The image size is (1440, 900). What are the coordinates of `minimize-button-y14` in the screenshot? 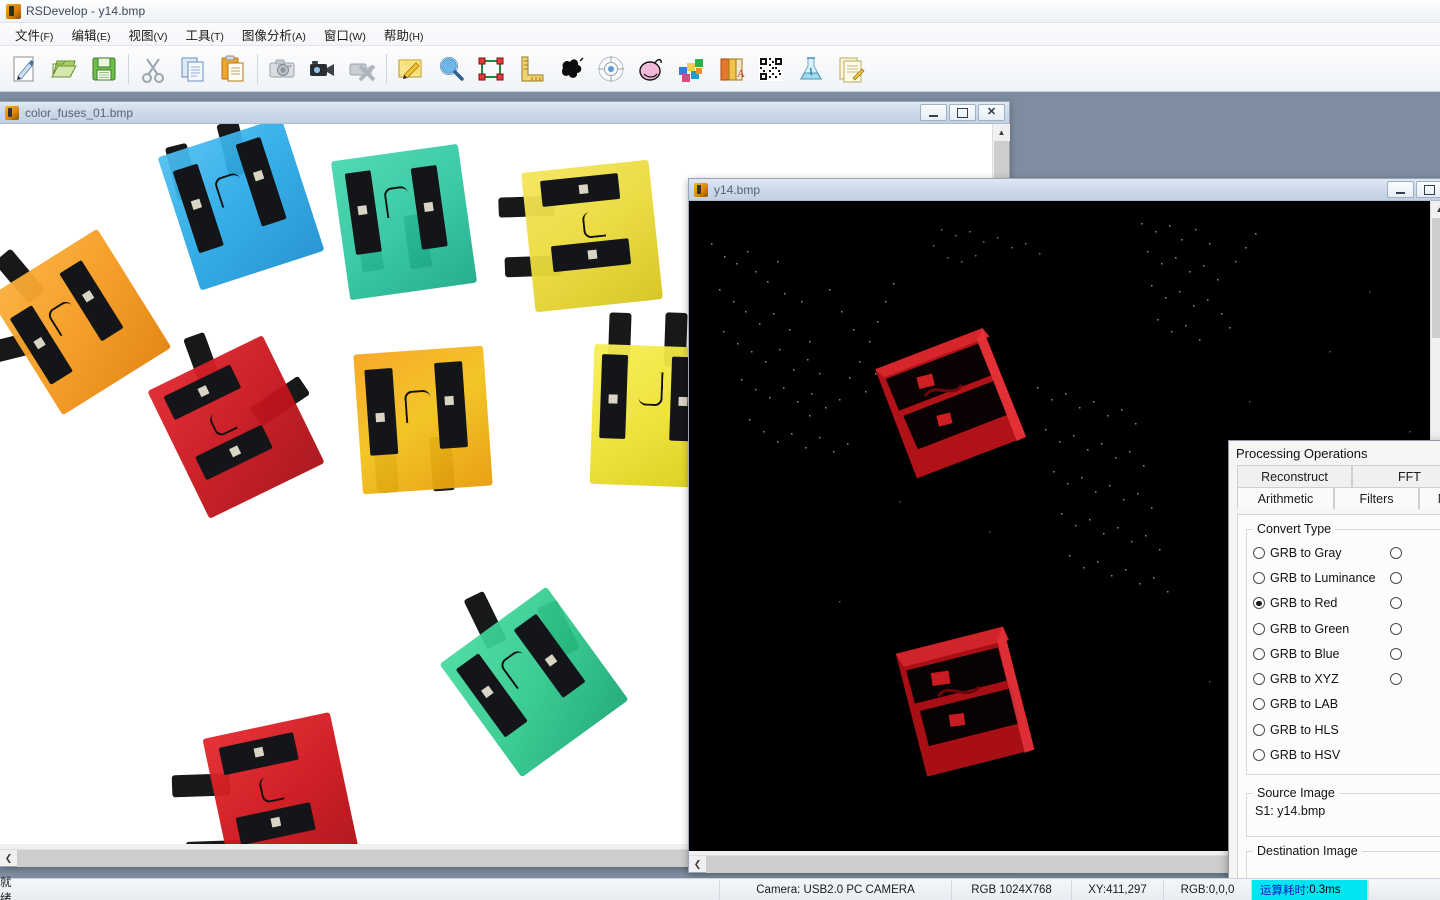 It's located at (1400, 189).